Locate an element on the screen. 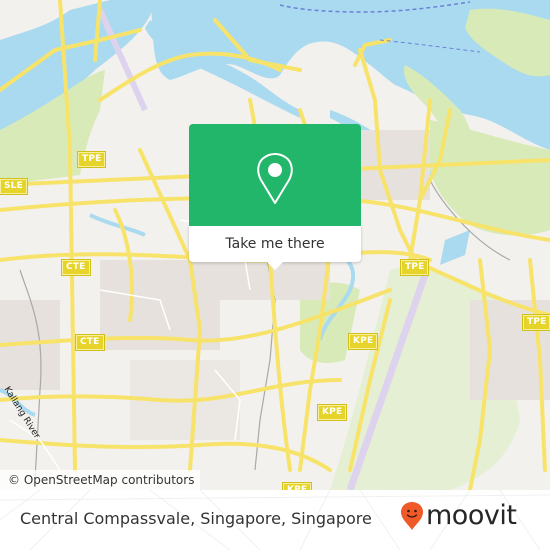  moovit-logo: moovit is located at coordinates (458, 515).